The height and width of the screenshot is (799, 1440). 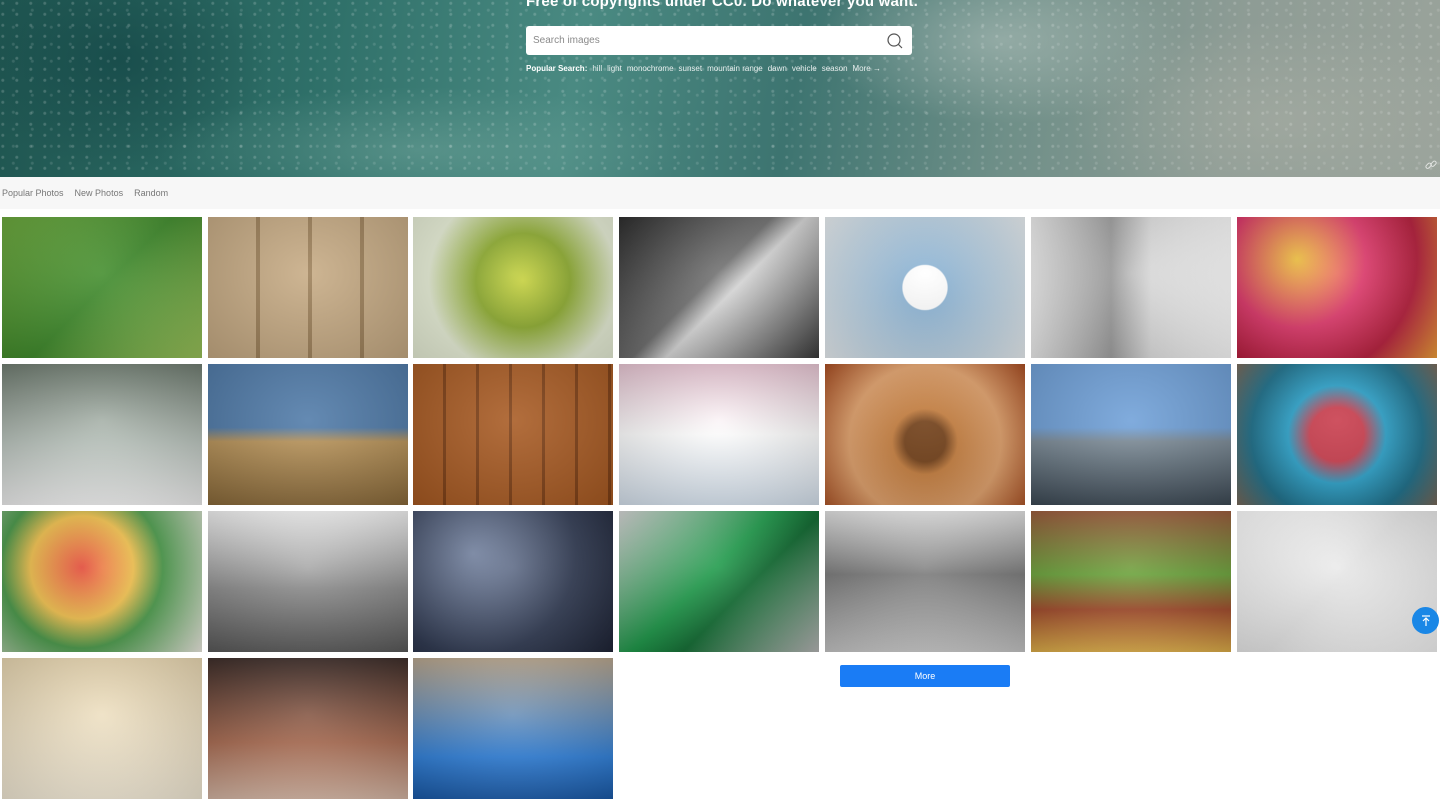 I want to click on back-to-top-button, so click(x=1425, y=620).